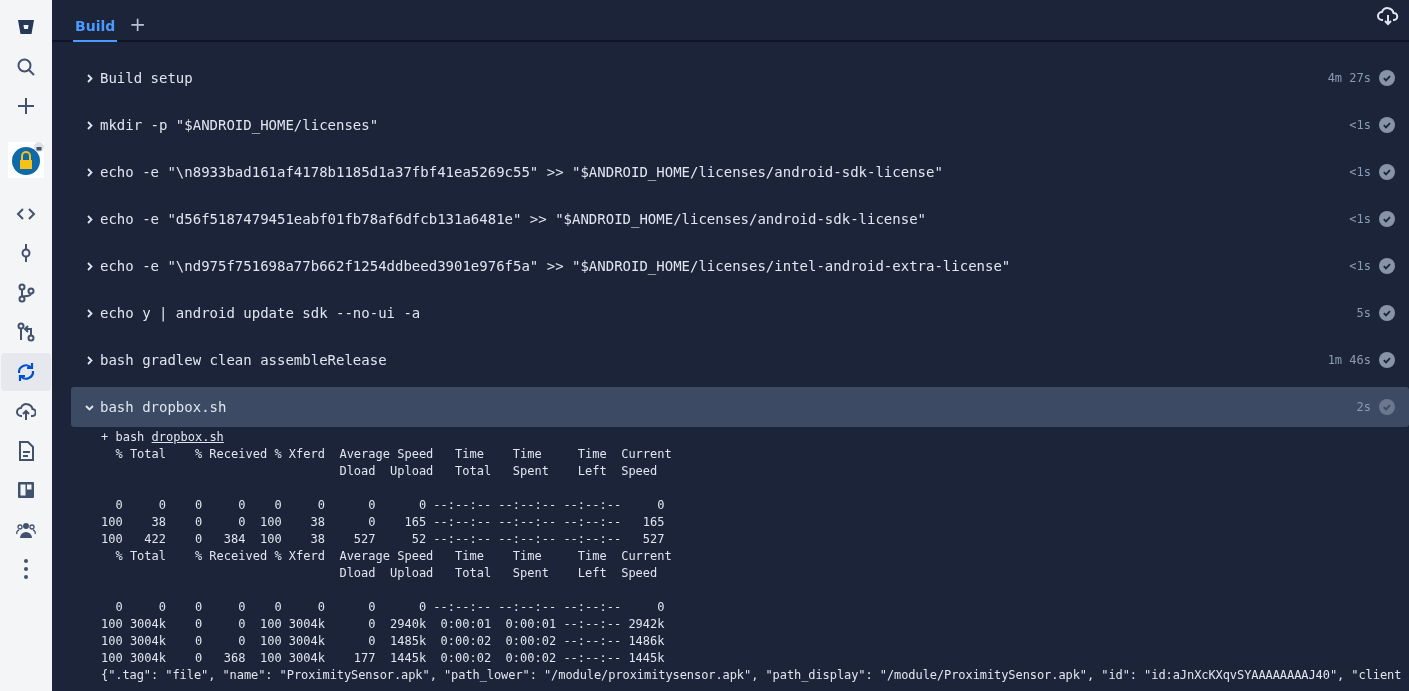 This screenshot has width=1409, height=691. What do you see at coordinates (147, 78) in the screenshot?
I see `step-command: Build setup` at bounding box center [147, 78].